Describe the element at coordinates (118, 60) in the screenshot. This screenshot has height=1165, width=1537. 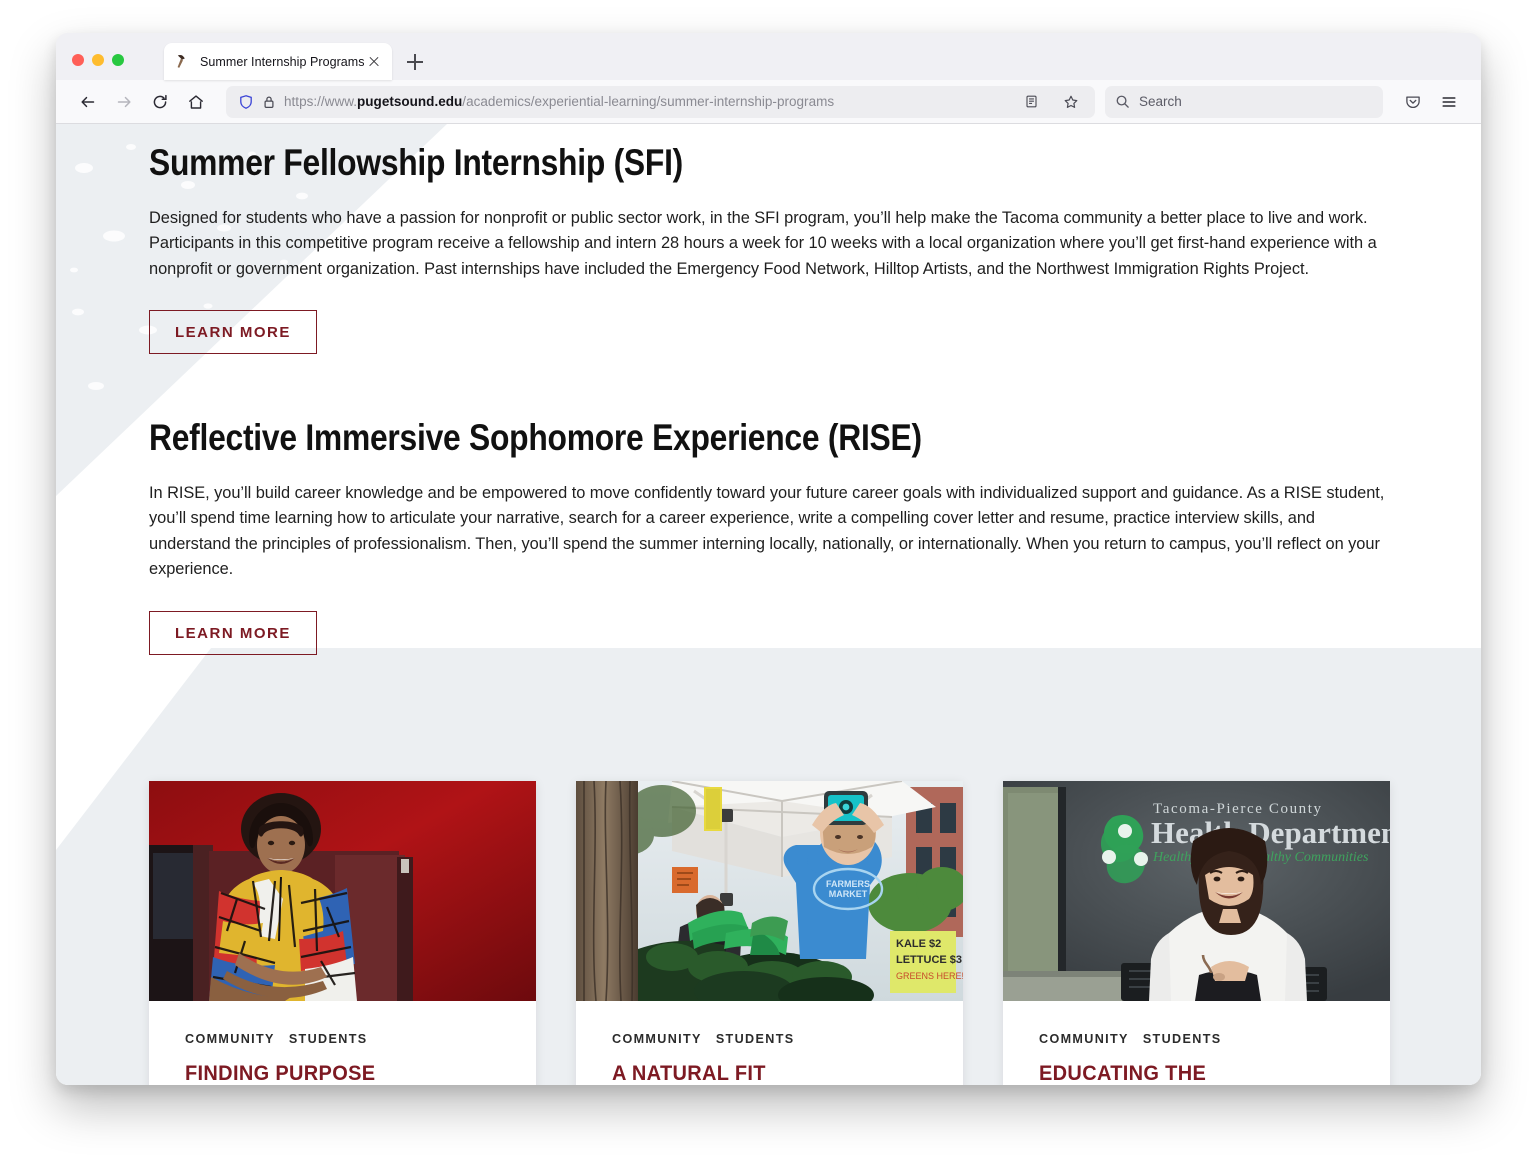
I see `maximize-window-button` at that location.